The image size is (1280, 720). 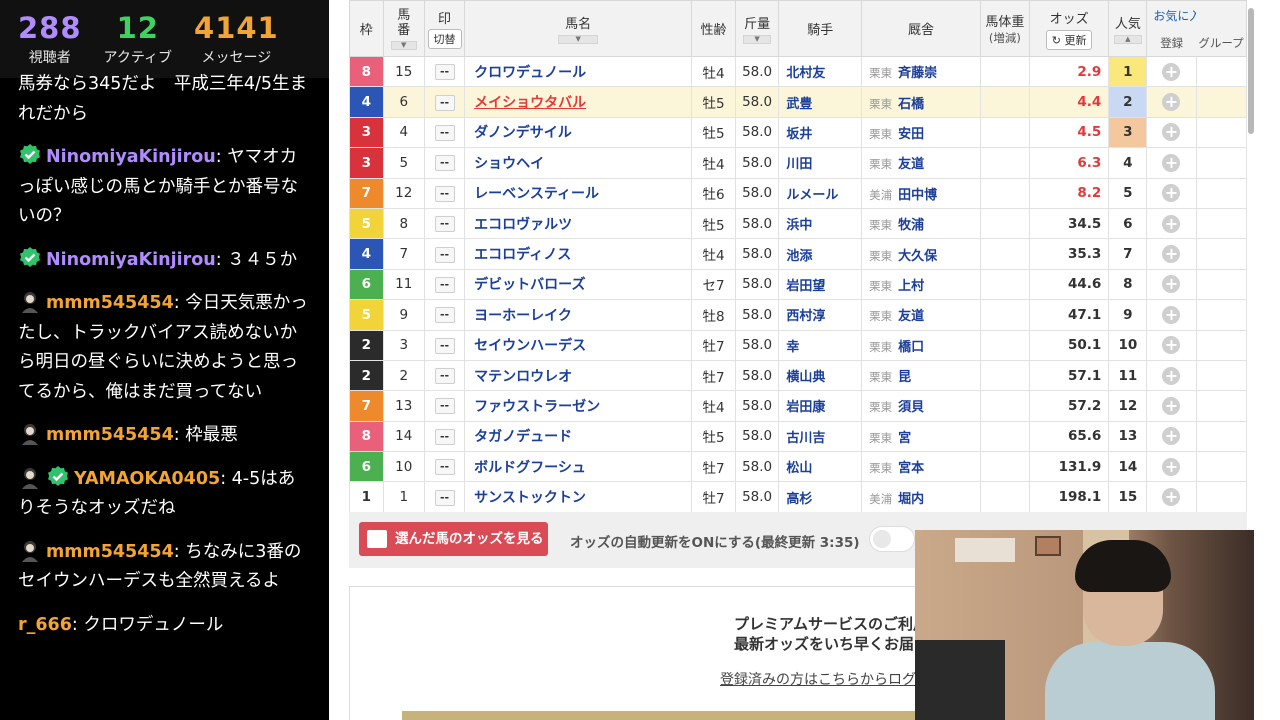 What do you see at coordinates (578, 193) in the screenshot?
I see `horse-name-link: レーベンスティール` at bounding box center [578, 193].